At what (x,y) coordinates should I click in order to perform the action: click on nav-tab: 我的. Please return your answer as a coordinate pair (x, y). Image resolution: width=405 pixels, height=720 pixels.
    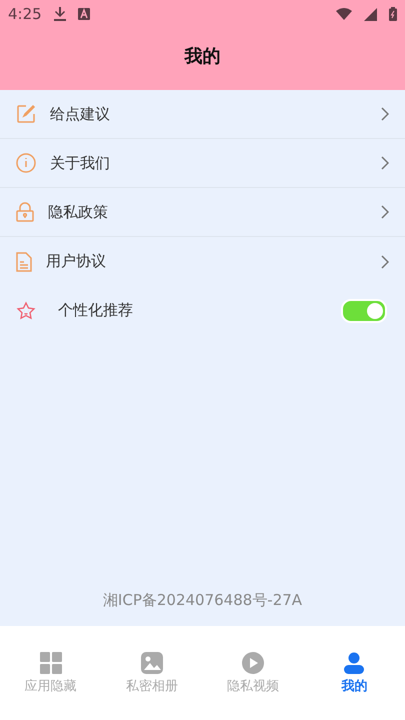
    Looking at the image, I should click on (354, 686).